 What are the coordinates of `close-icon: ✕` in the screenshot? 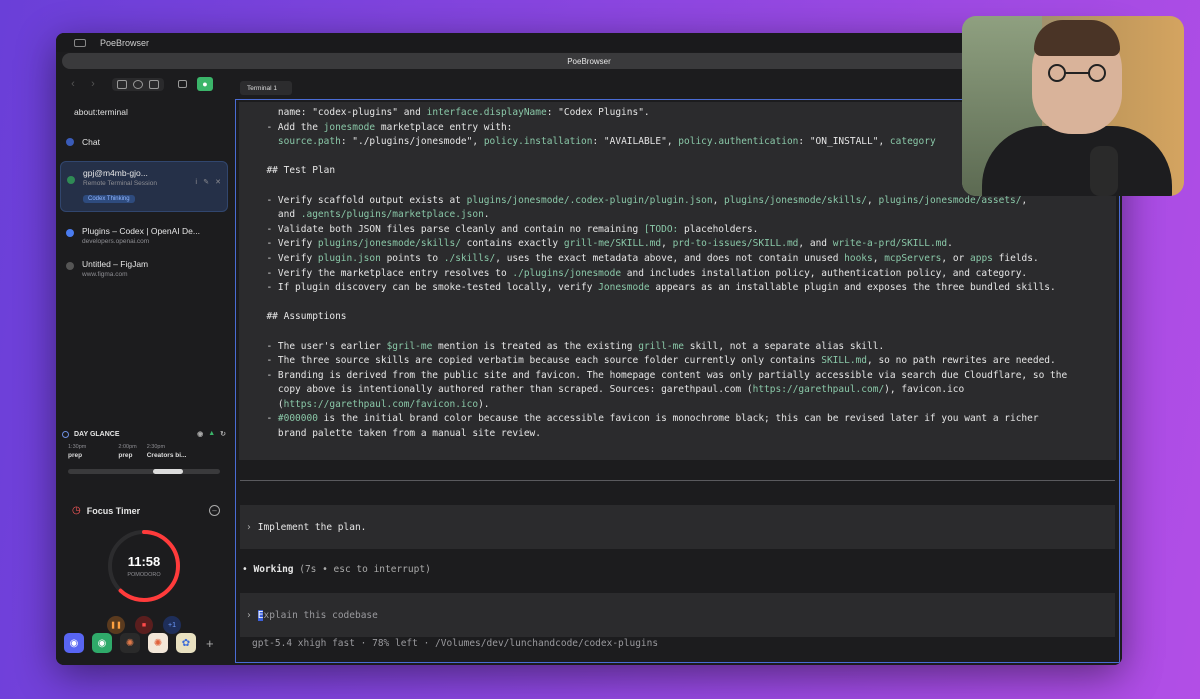 It's located at (218, 182).